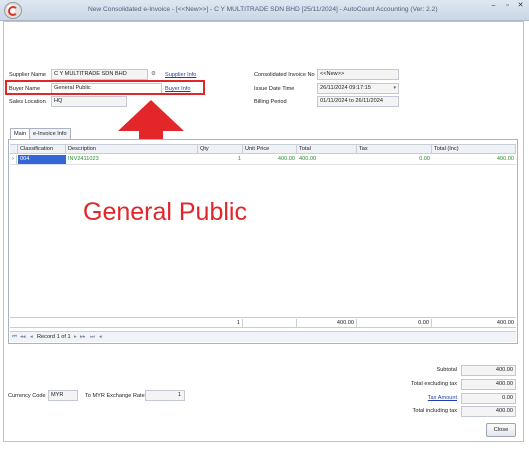  I want to click on date-dropdown-icon: ▾, so click(394, 88).